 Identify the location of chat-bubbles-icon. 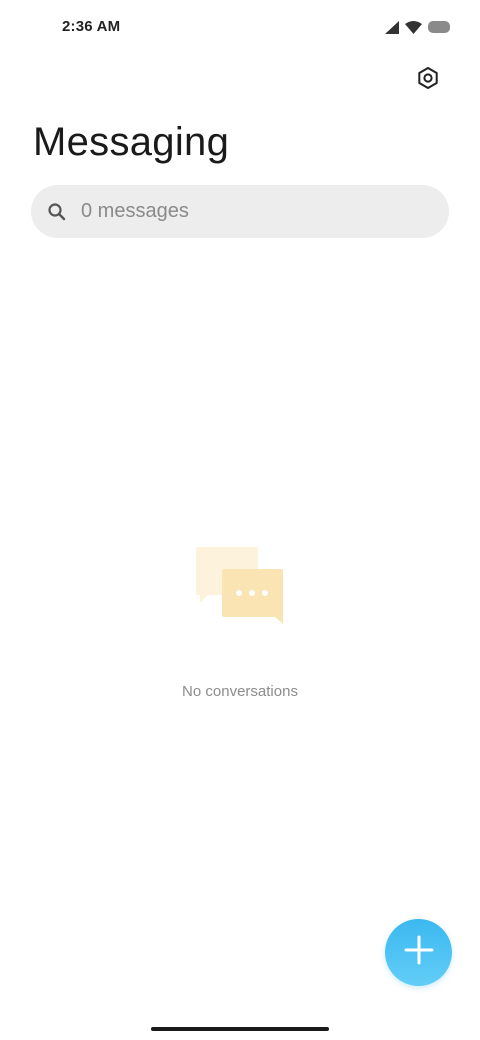
(240, 586).